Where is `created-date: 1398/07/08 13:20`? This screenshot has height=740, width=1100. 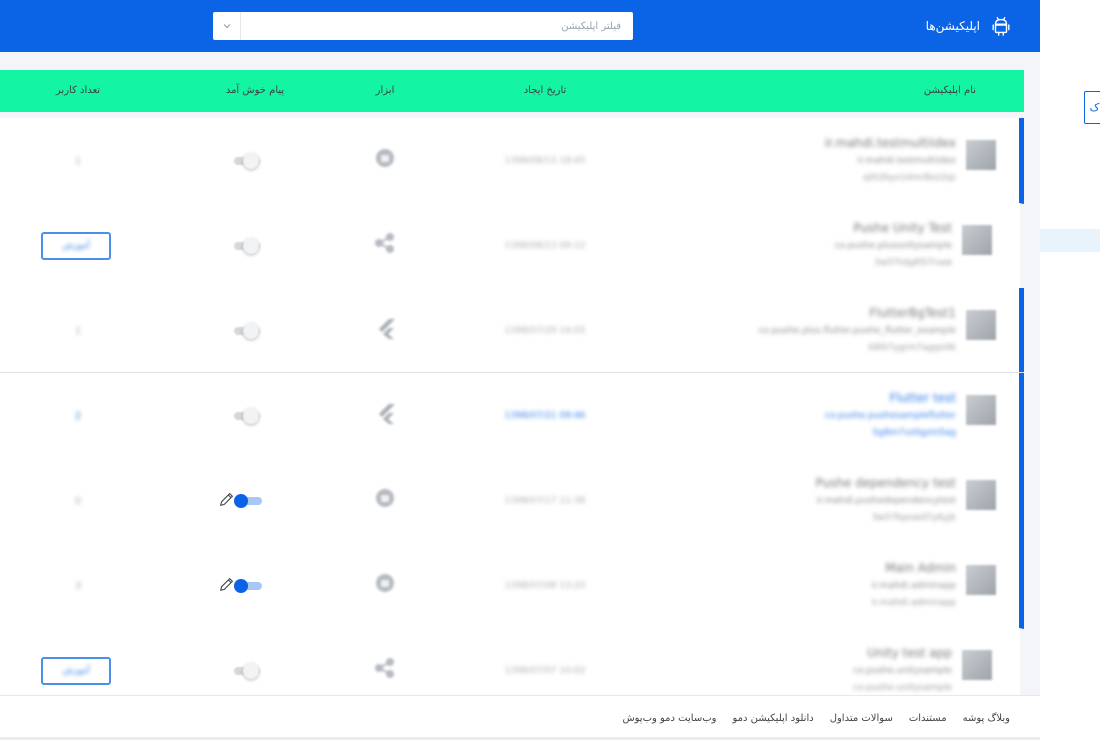
created-date: 1398/07/08 13:20 is located at coordinates (545, 586).